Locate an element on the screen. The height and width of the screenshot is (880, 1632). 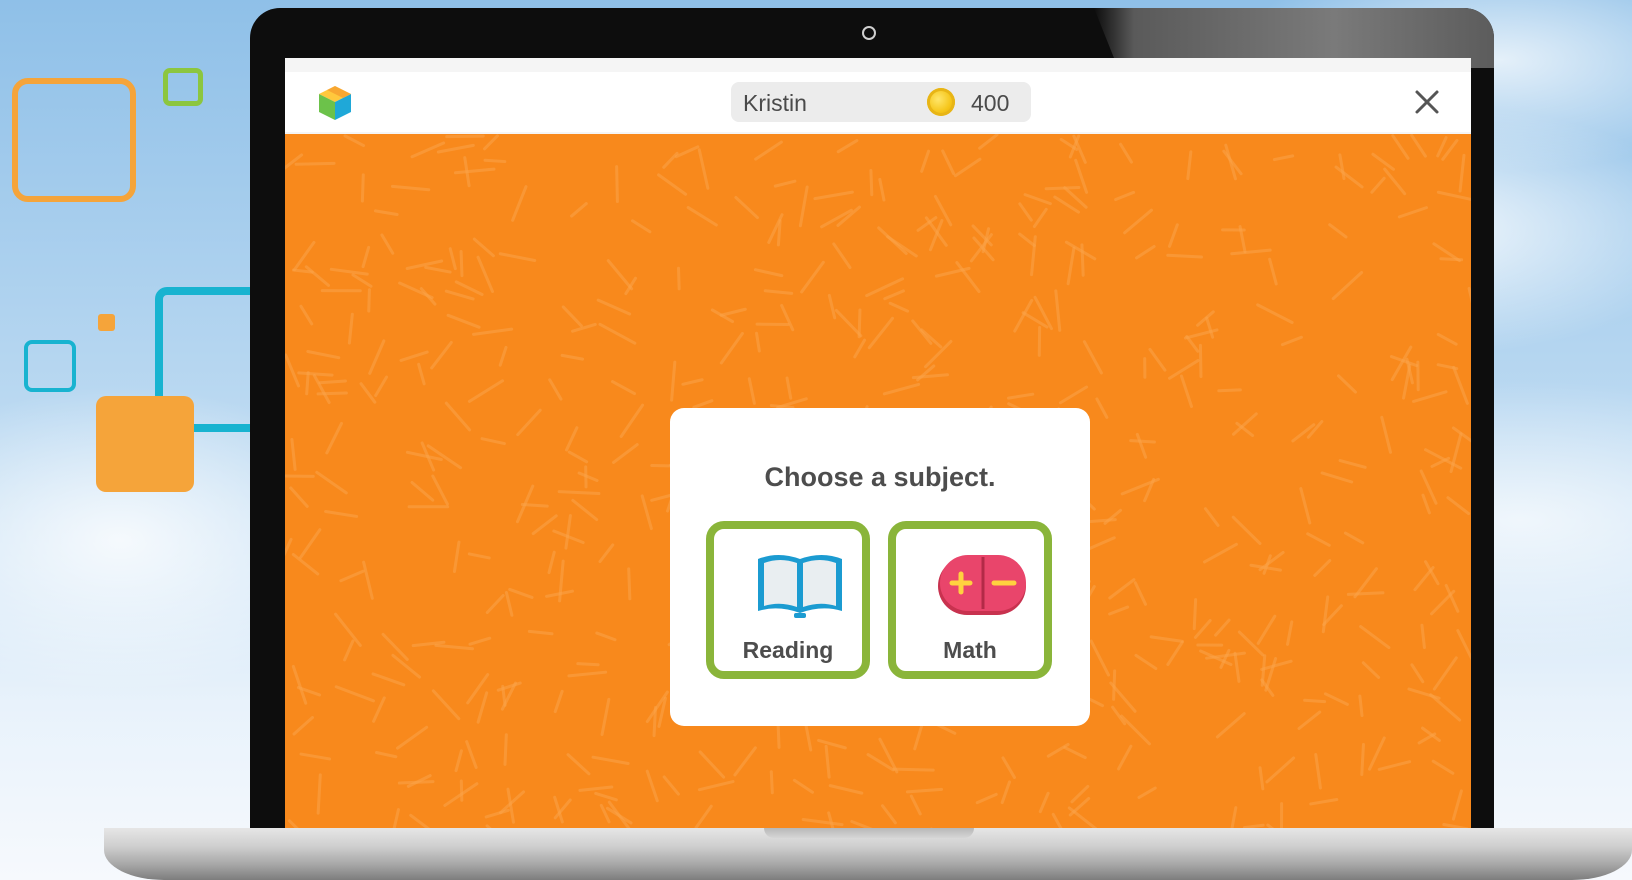
user-status-pill: Kristin 400 is located at coordinates (881, 102).